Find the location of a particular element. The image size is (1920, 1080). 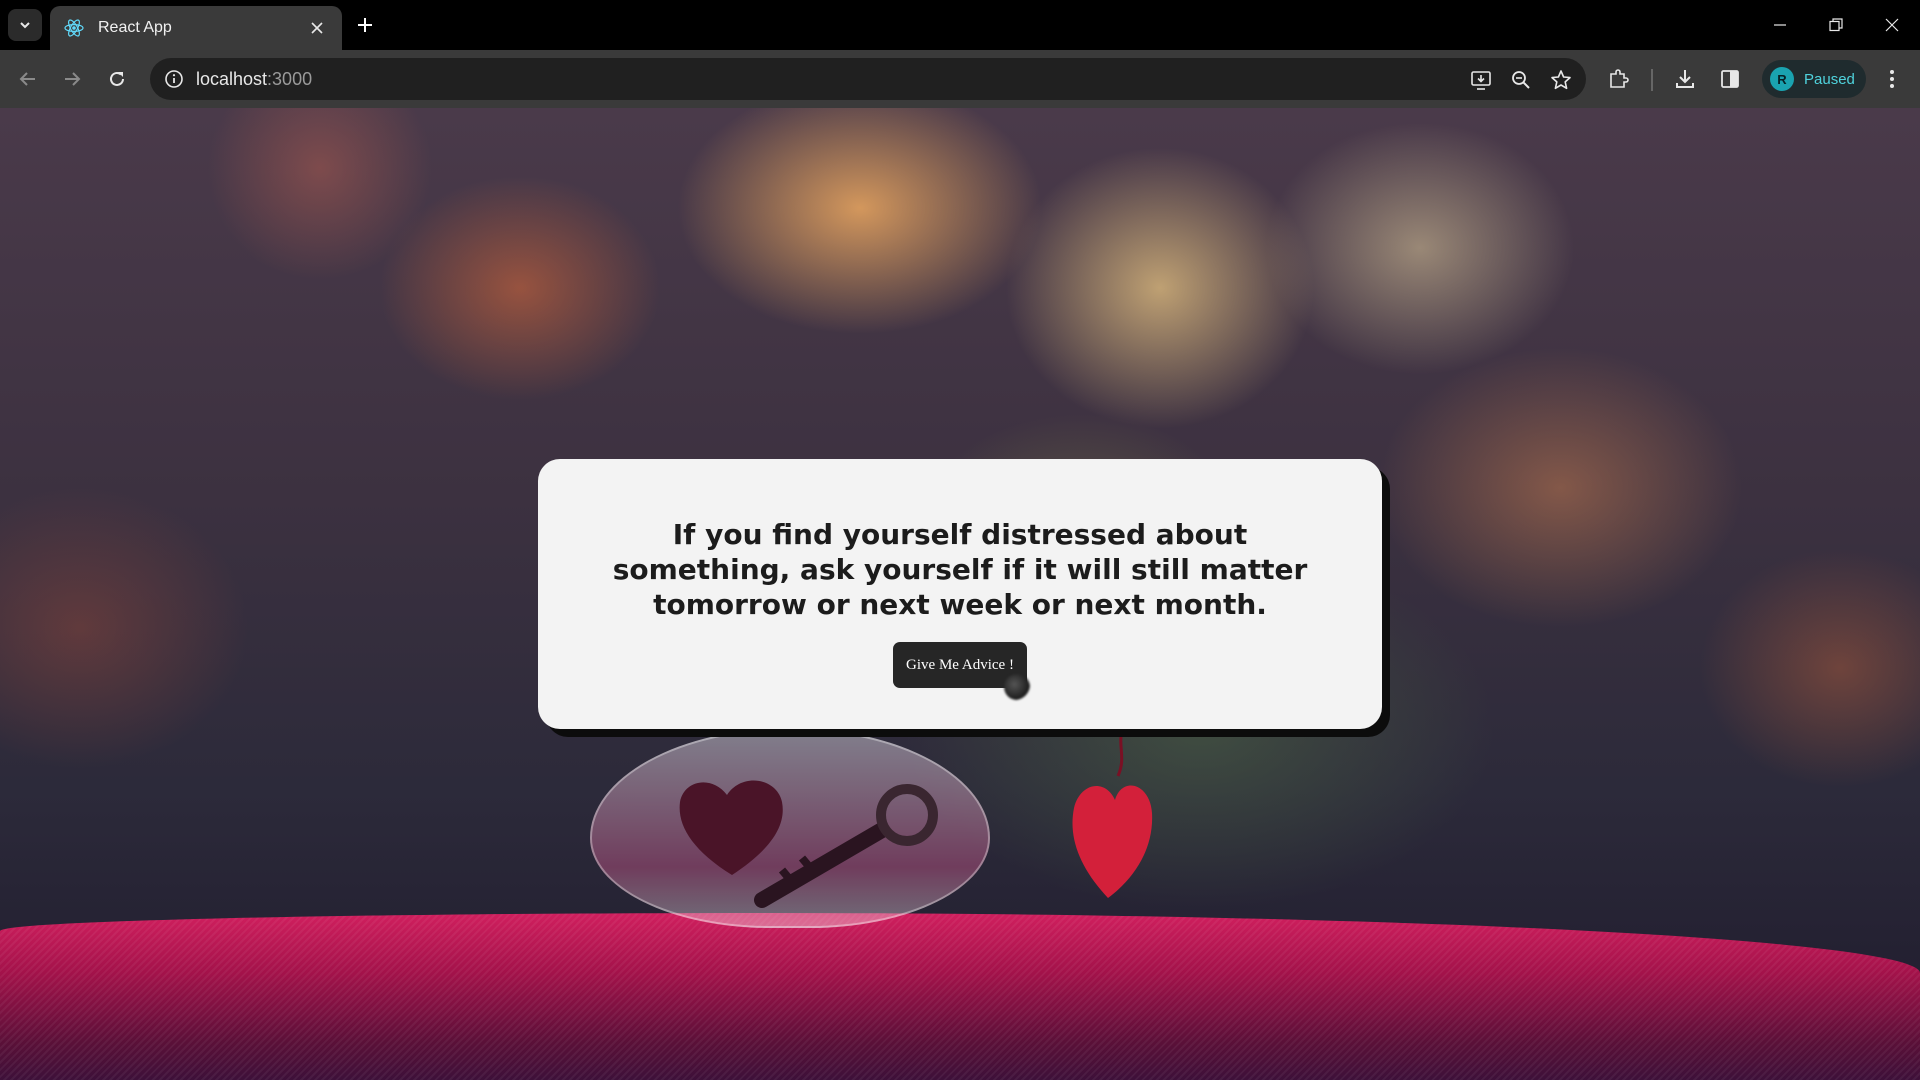

url-port: :3000 is located at coordinates (290, 79).